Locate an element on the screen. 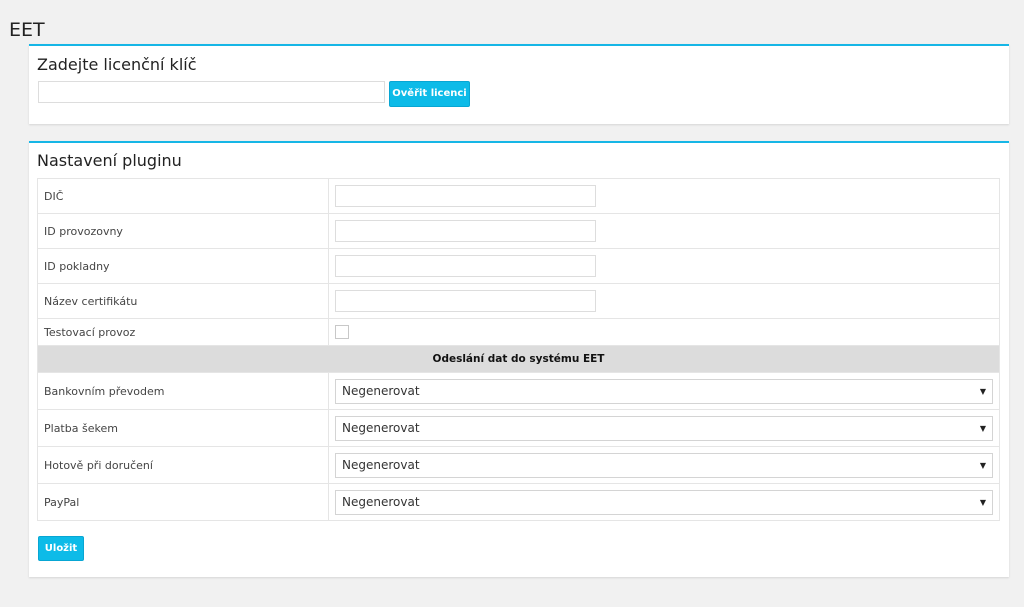  table-row: Bankovním převodem Negenerovat ▼ is located at coordinates (518, 391).